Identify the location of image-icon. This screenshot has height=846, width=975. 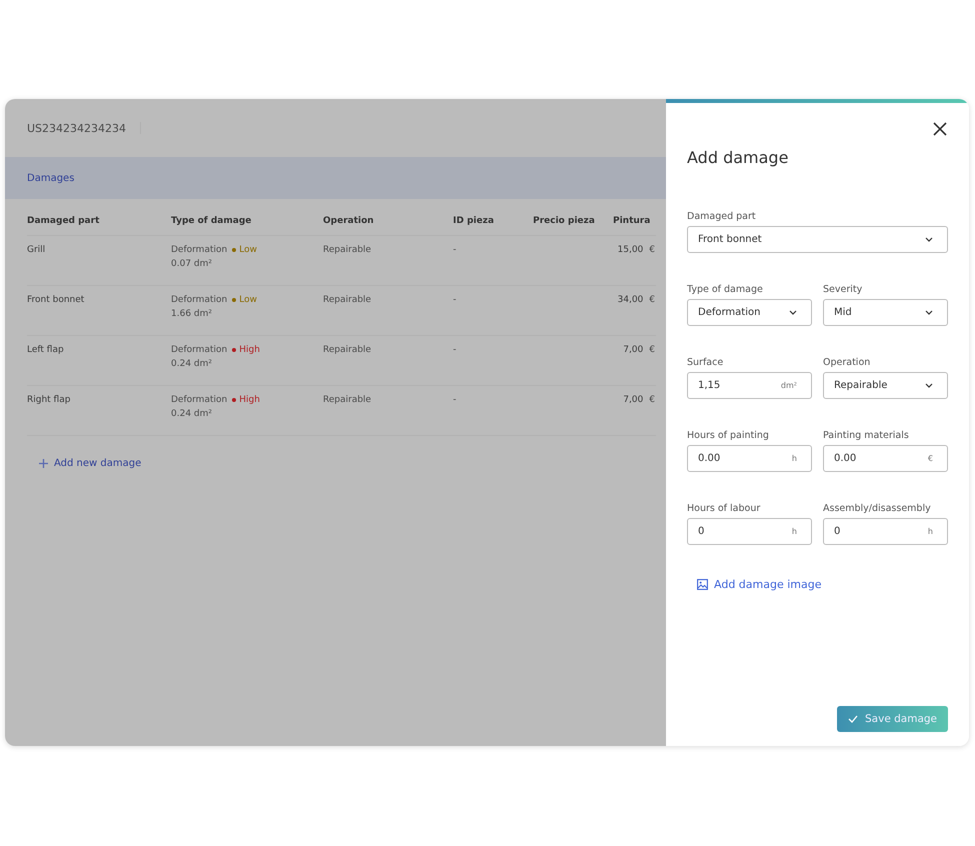
(702, 584).